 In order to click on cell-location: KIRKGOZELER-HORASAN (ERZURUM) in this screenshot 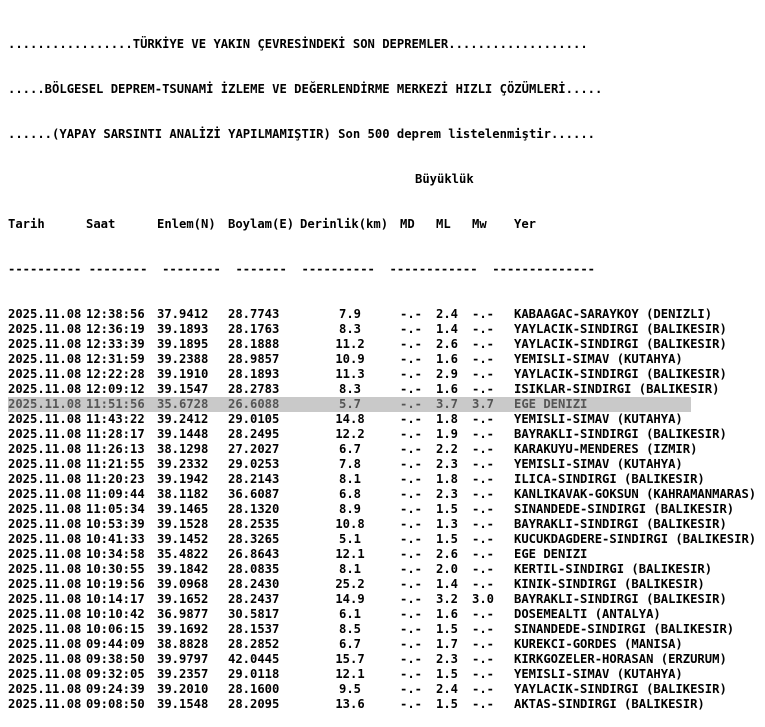, I will do `click(620, 659)`.